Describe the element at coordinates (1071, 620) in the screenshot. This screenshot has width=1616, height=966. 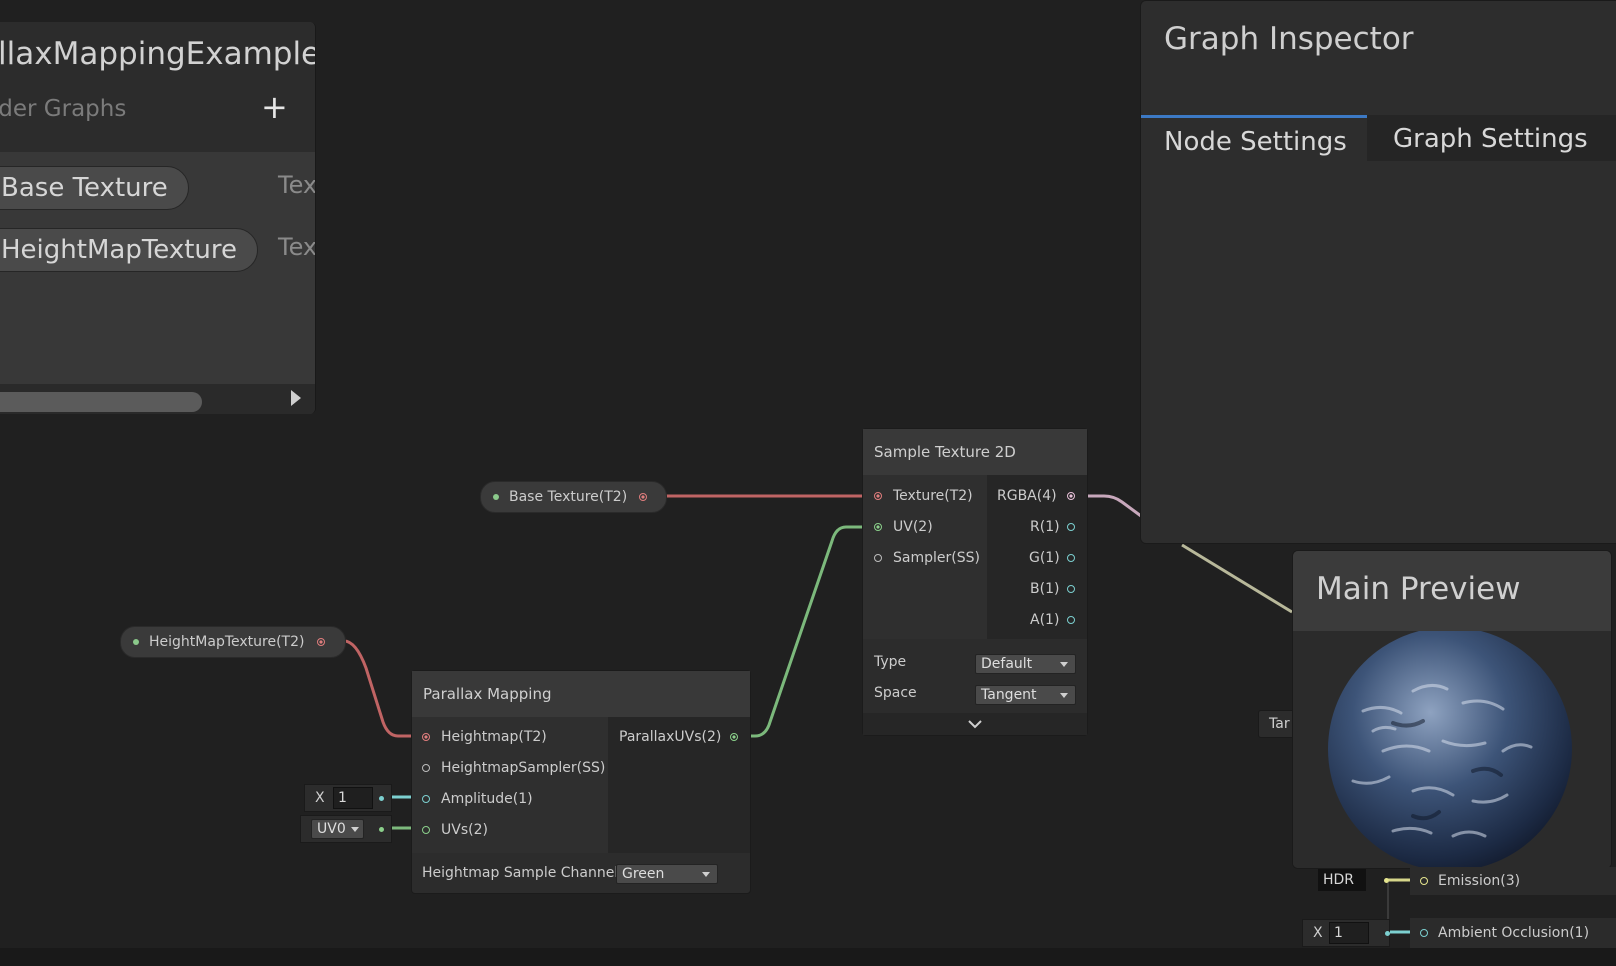
I see `output-port-a` at that location.